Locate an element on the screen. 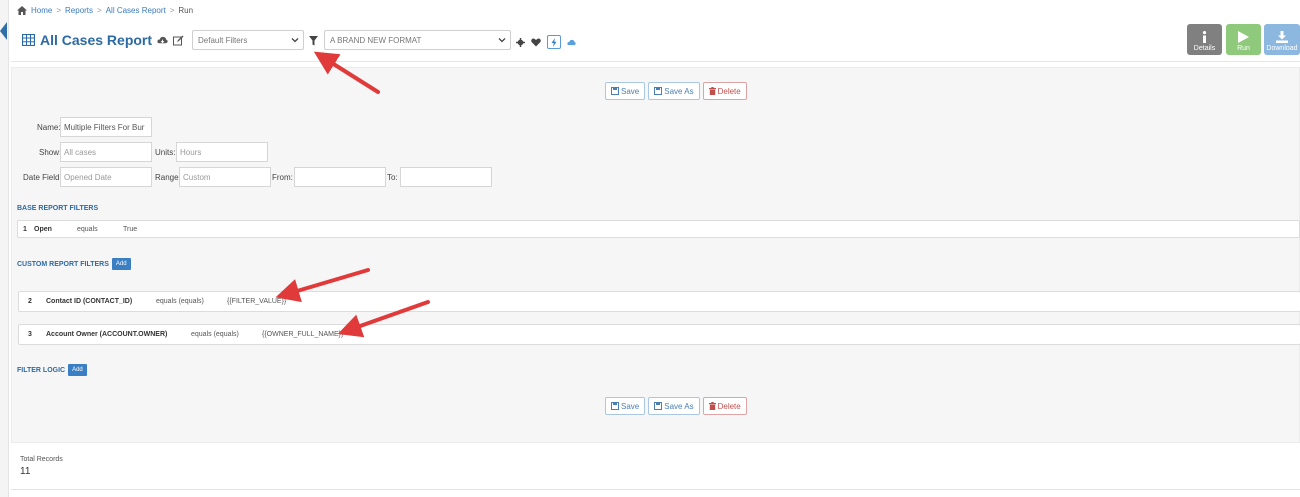 This screenshot has height=497, width=1300. bottom-action-row: Save Save As Delete is located at coordinates (676, 406).